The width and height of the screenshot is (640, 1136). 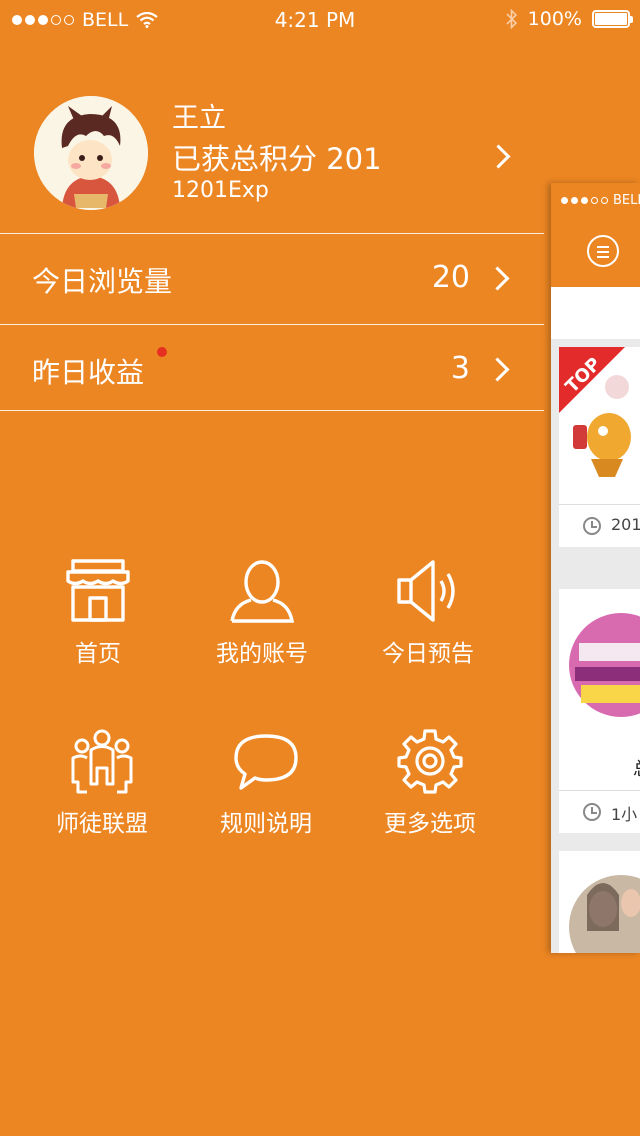 I want to click on yesterday-earnings-label: 昨日收益, so click(x=88, y=372).